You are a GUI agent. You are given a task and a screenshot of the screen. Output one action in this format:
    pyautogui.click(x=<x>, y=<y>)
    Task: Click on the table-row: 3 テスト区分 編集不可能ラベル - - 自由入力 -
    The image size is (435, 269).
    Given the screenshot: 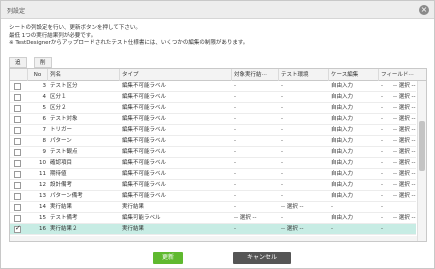 What is the action you would take?
    pyautogui.click(x=213, y=86)
    